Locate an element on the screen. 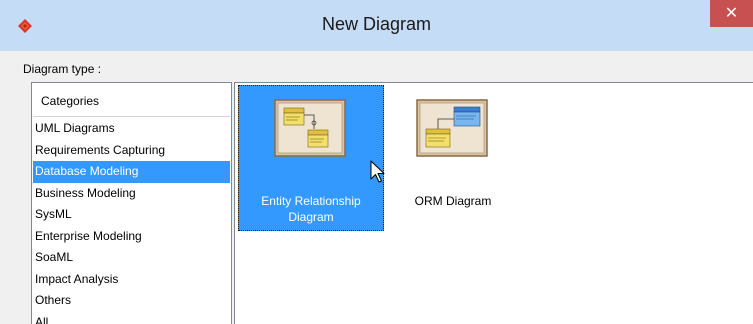  diagram-tile-label: Entity Relationship Diagram is located at coordinates (311, 209).